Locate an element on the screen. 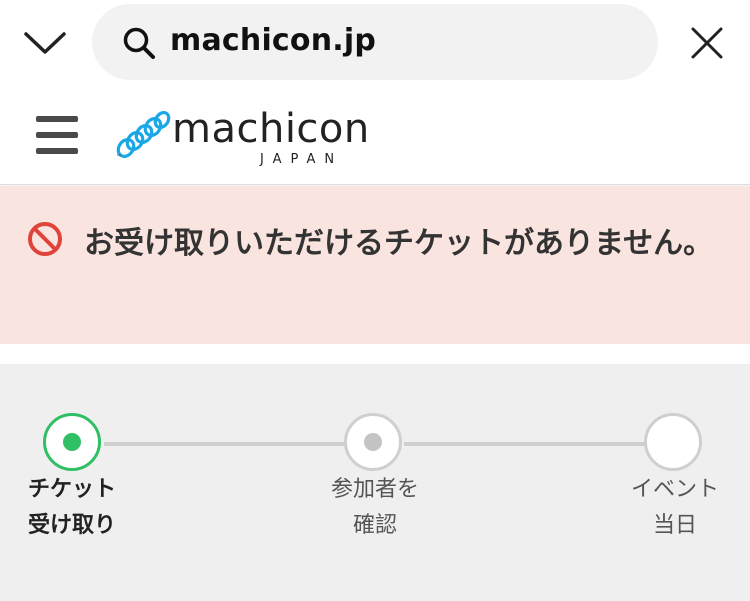  step-3-label: イベント 当日 is located at coordinates (674, 507).